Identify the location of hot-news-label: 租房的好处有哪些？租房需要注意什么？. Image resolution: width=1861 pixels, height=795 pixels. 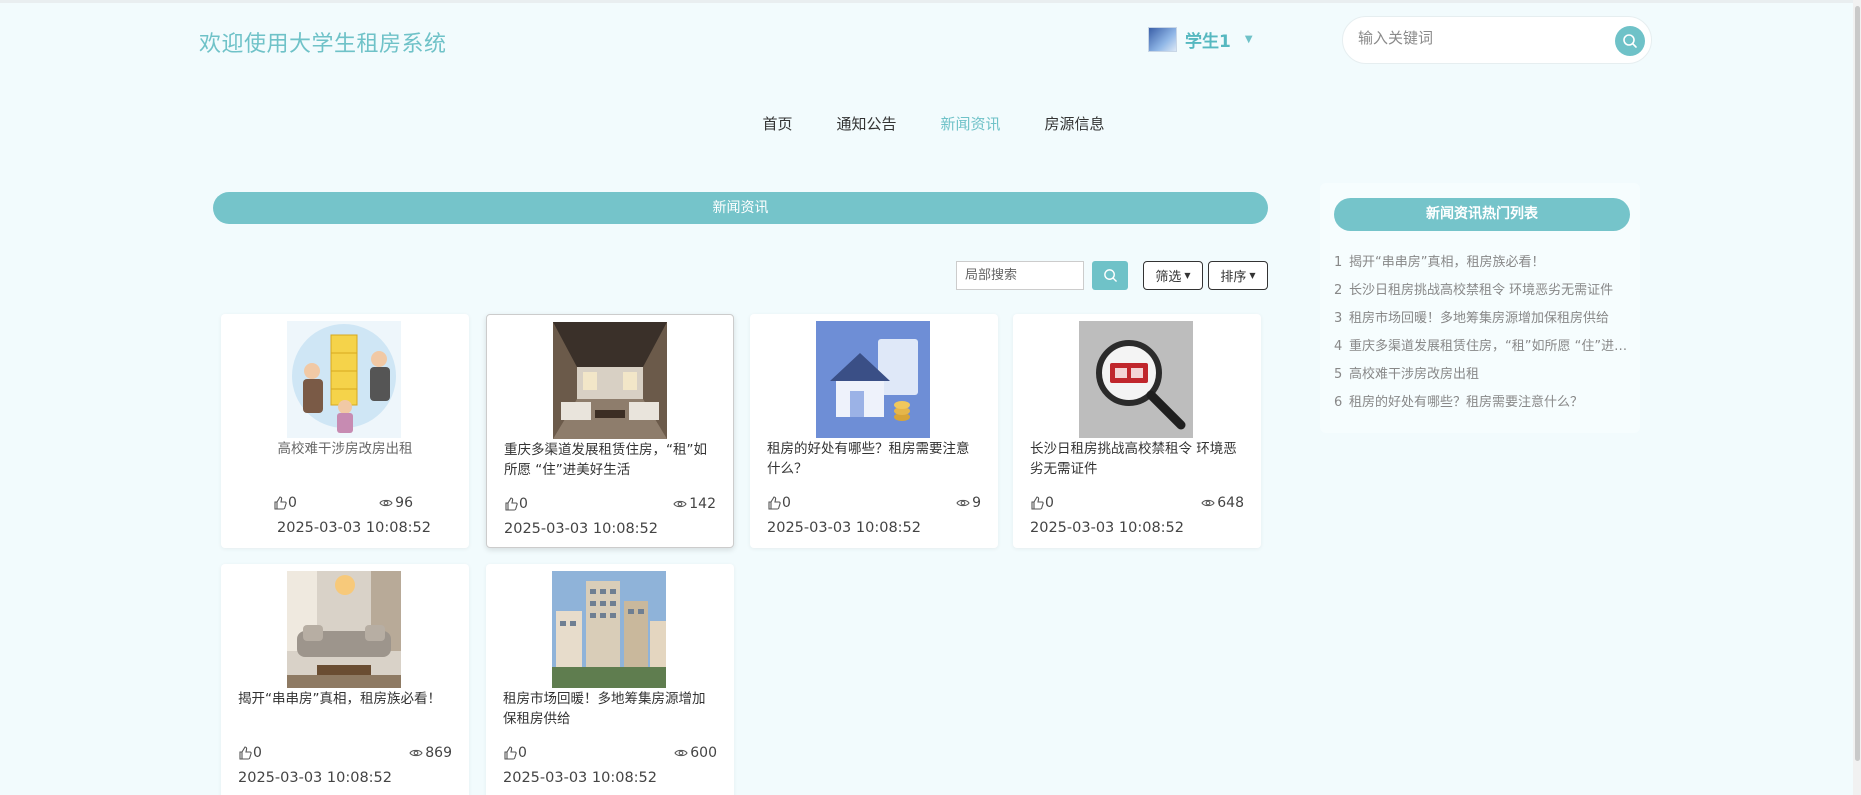
(1466, 402).